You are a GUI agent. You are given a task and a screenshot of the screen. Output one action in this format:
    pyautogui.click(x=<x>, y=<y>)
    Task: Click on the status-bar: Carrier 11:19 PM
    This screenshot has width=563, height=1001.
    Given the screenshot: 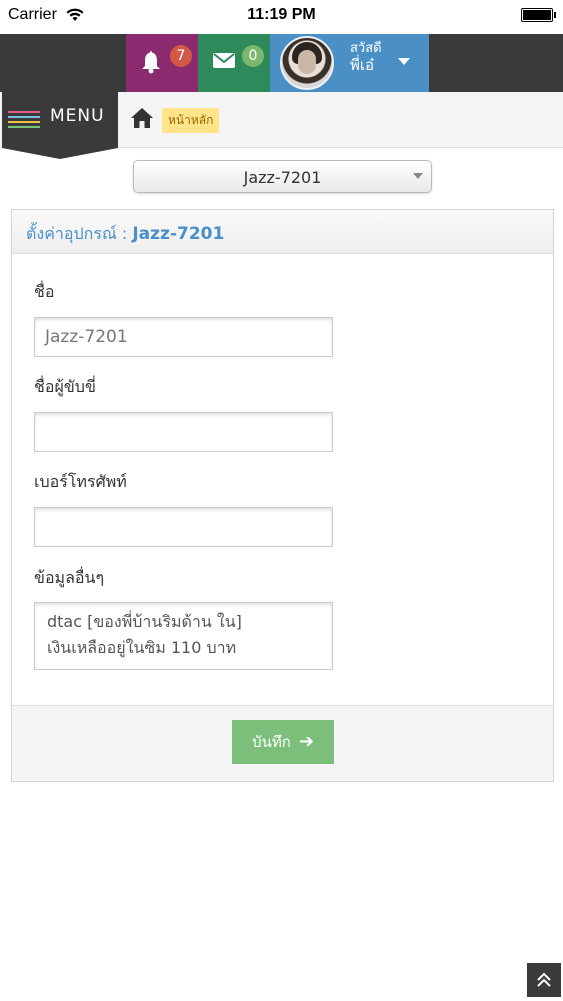 What is the action you would take?
    pyautogui.click(x=281, y=16)
    